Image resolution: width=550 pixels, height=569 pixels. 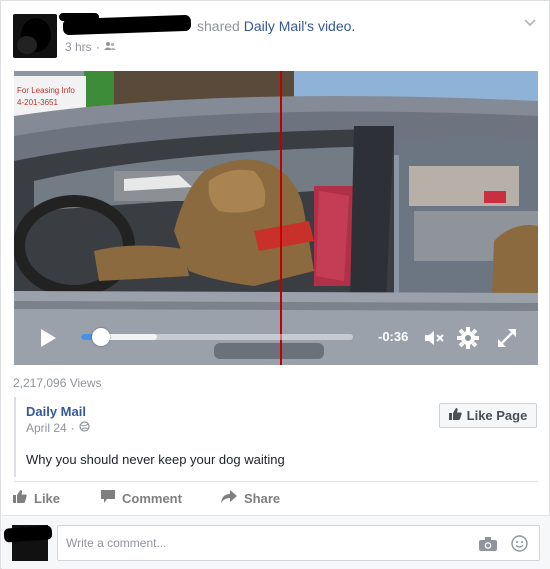 I want to click on post-headline: shared Daily Mail's video., so click(x=276, y=26).